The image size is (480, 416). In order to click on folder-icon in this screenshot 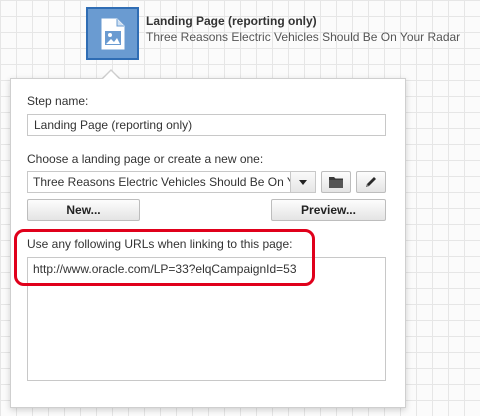, I will do `click(336, 182)`.